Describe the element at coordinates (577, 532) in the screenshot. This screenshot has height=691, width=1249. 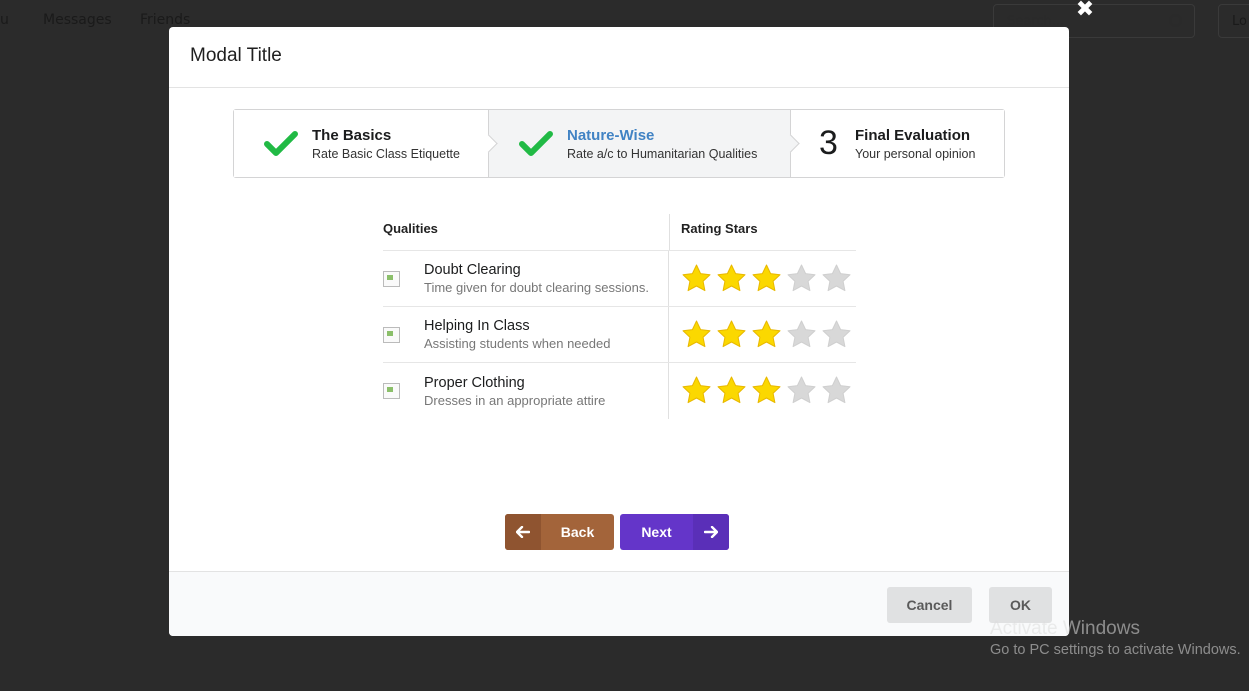
I see `back-label: Back` at that location.